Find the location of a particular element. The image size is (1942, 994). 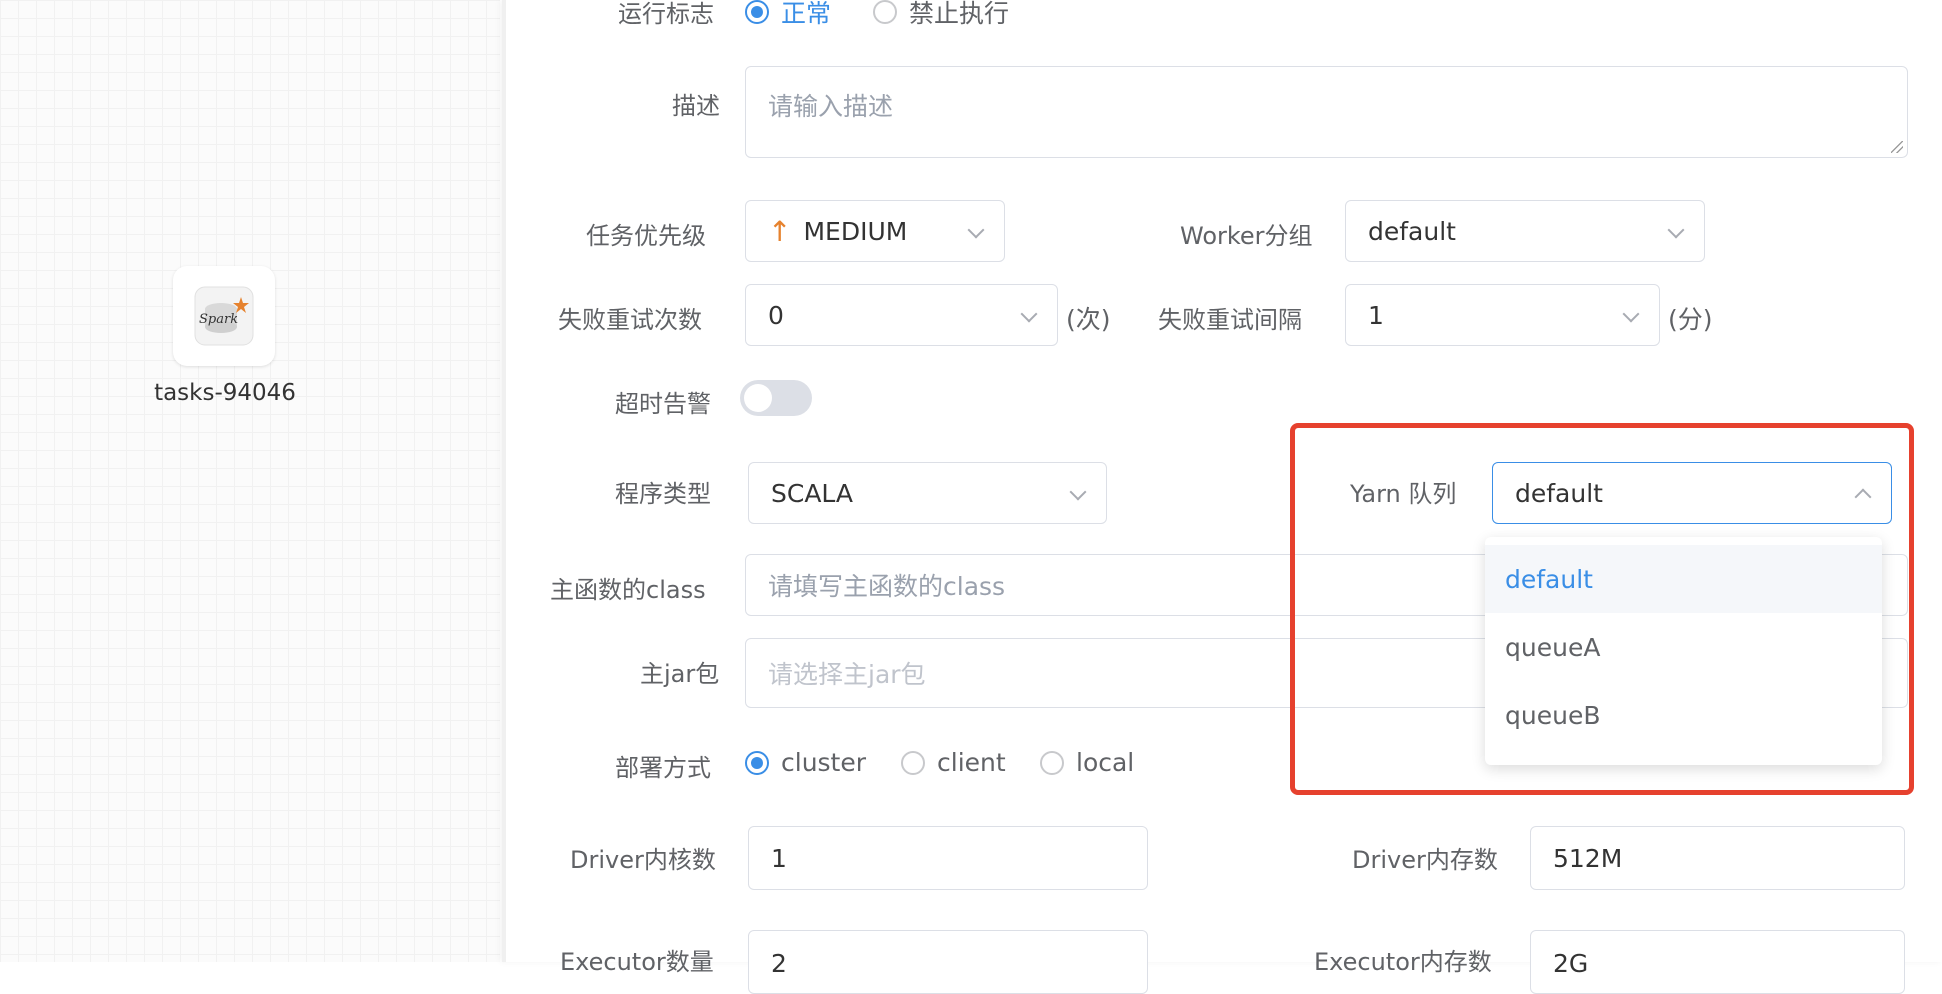

description-textarea: 请输入描述 is located at coordinates (1326, 112).